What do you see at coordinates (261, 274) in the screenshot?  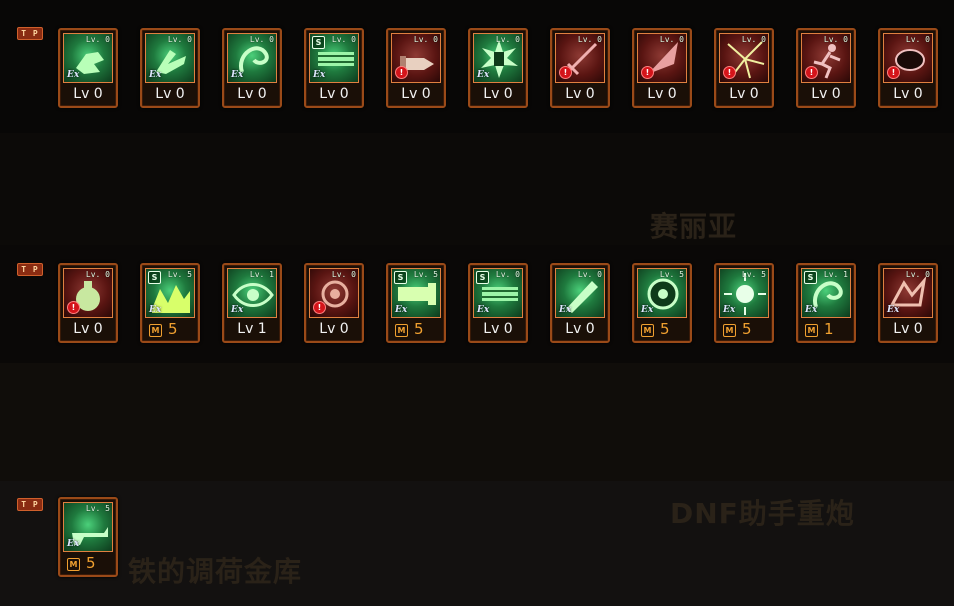 I see `skill-level-tag: Lv. 1` at bounding box center [261, 274].